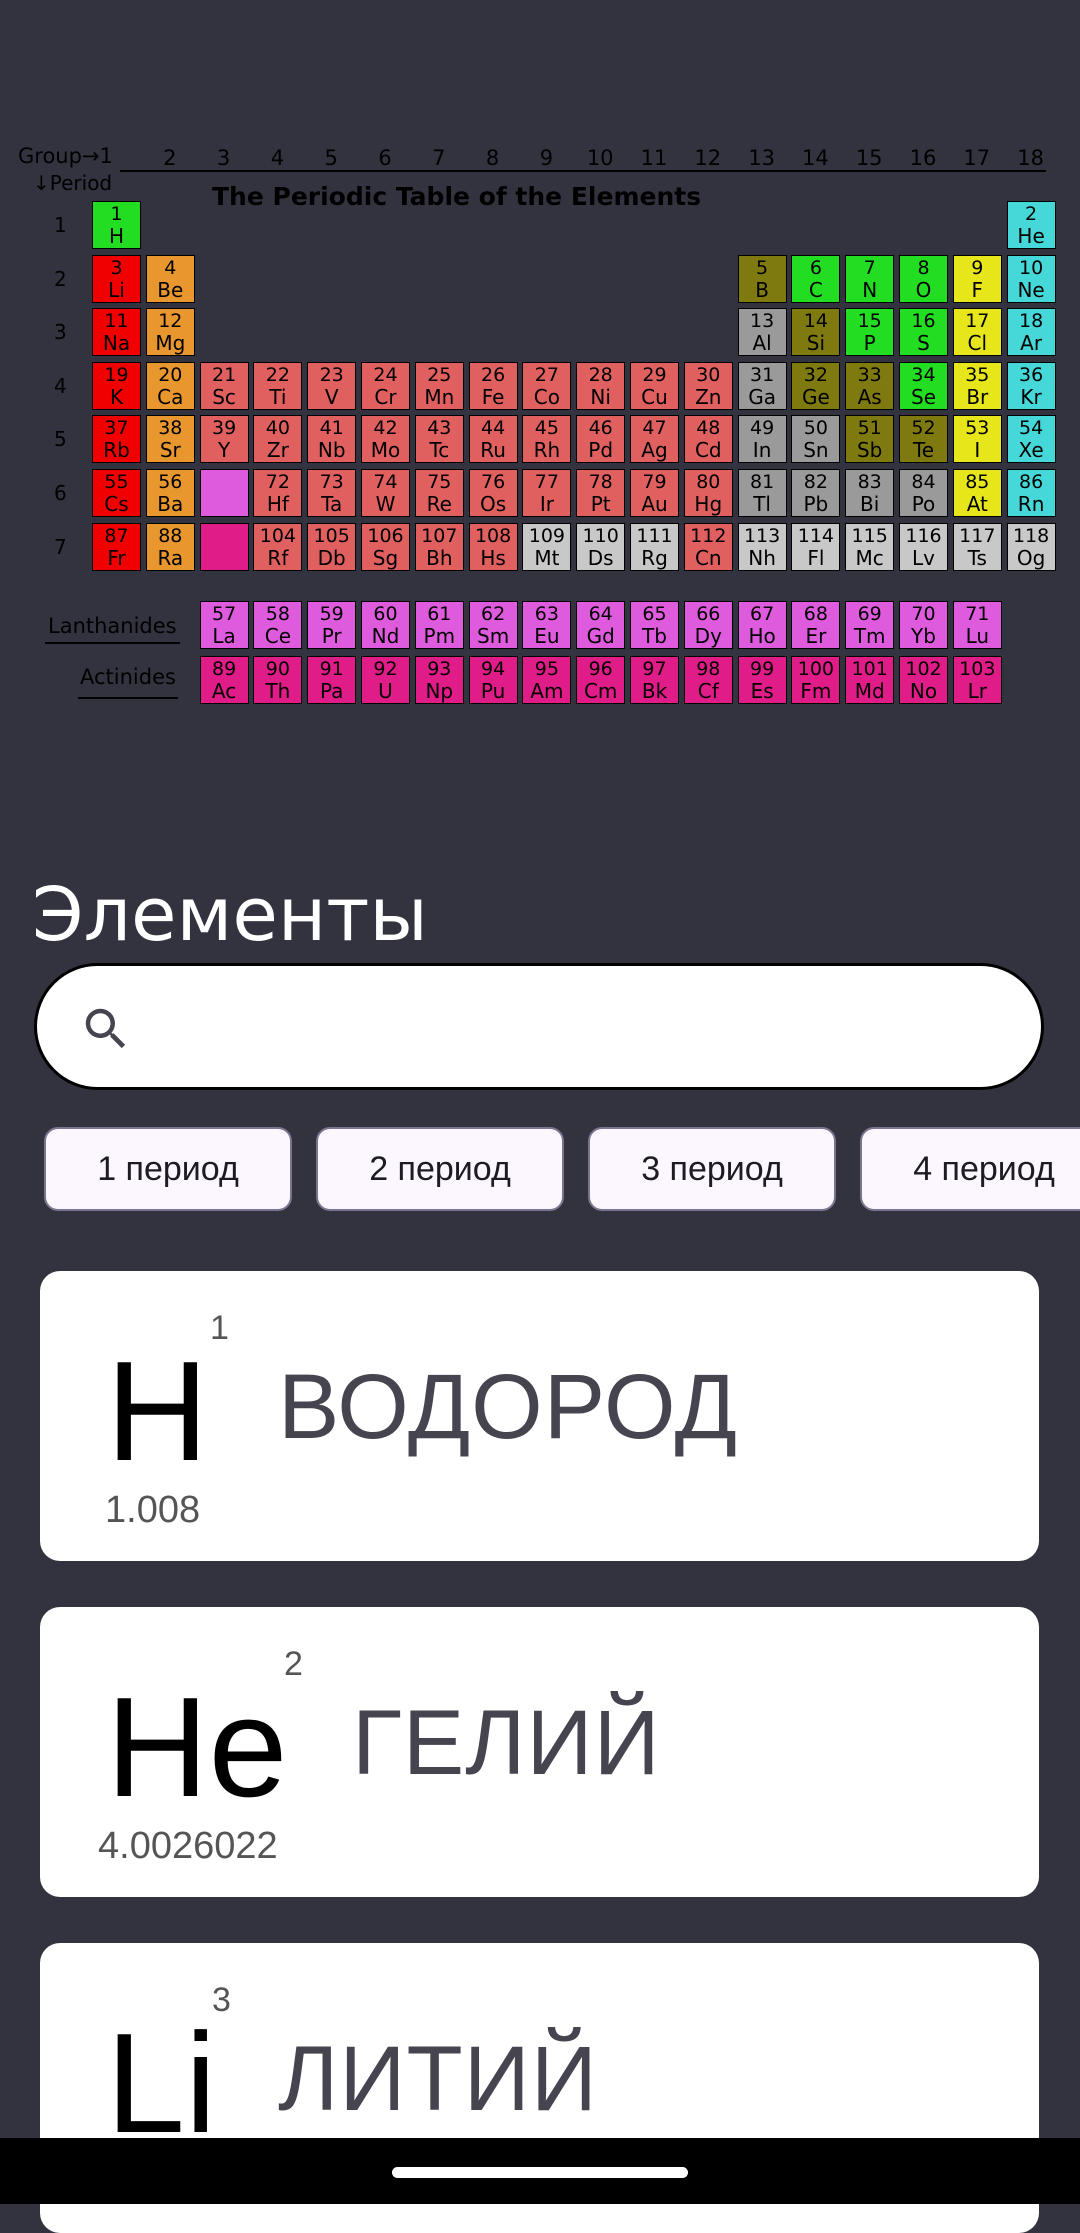 This screenshot has width=1080, height=2233. I want to click on cell-number: 3, so click(116, 267).